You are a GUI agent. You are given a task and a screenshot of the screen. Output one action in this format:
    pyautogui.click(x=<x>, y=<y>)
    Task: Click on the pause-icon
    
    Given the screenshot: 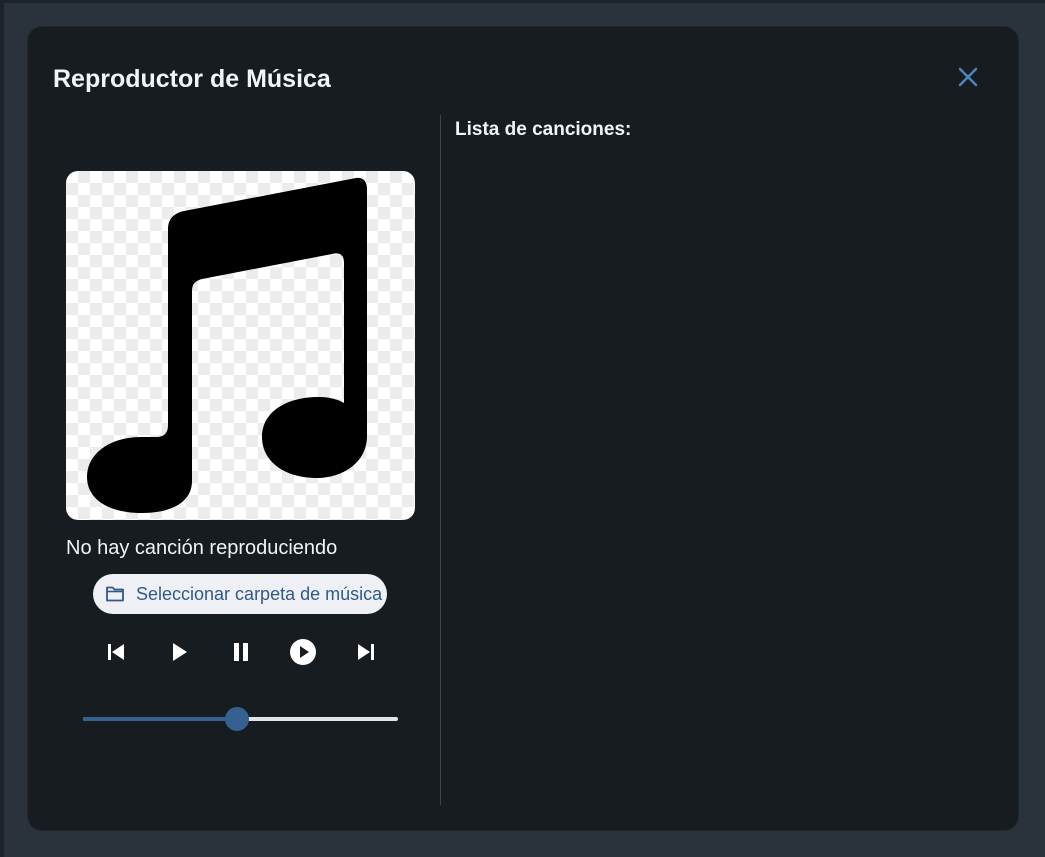 What is the action you would take?
    pyautogui.click(x=241, y=652)
    